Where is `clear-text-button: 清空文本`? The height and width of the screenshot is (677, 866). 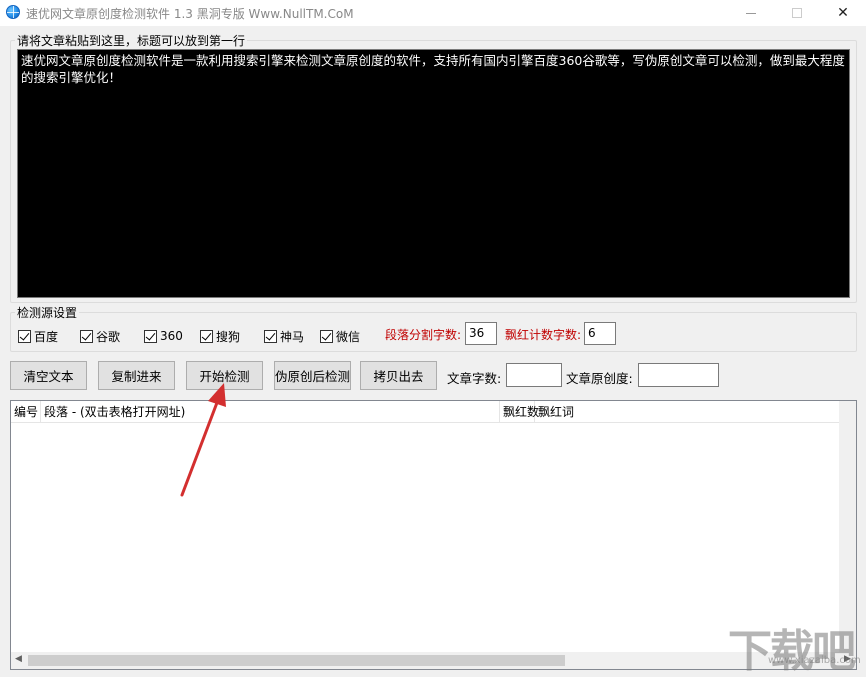
clear-text-button: 清空文本 is located at coordinates (48, 375).